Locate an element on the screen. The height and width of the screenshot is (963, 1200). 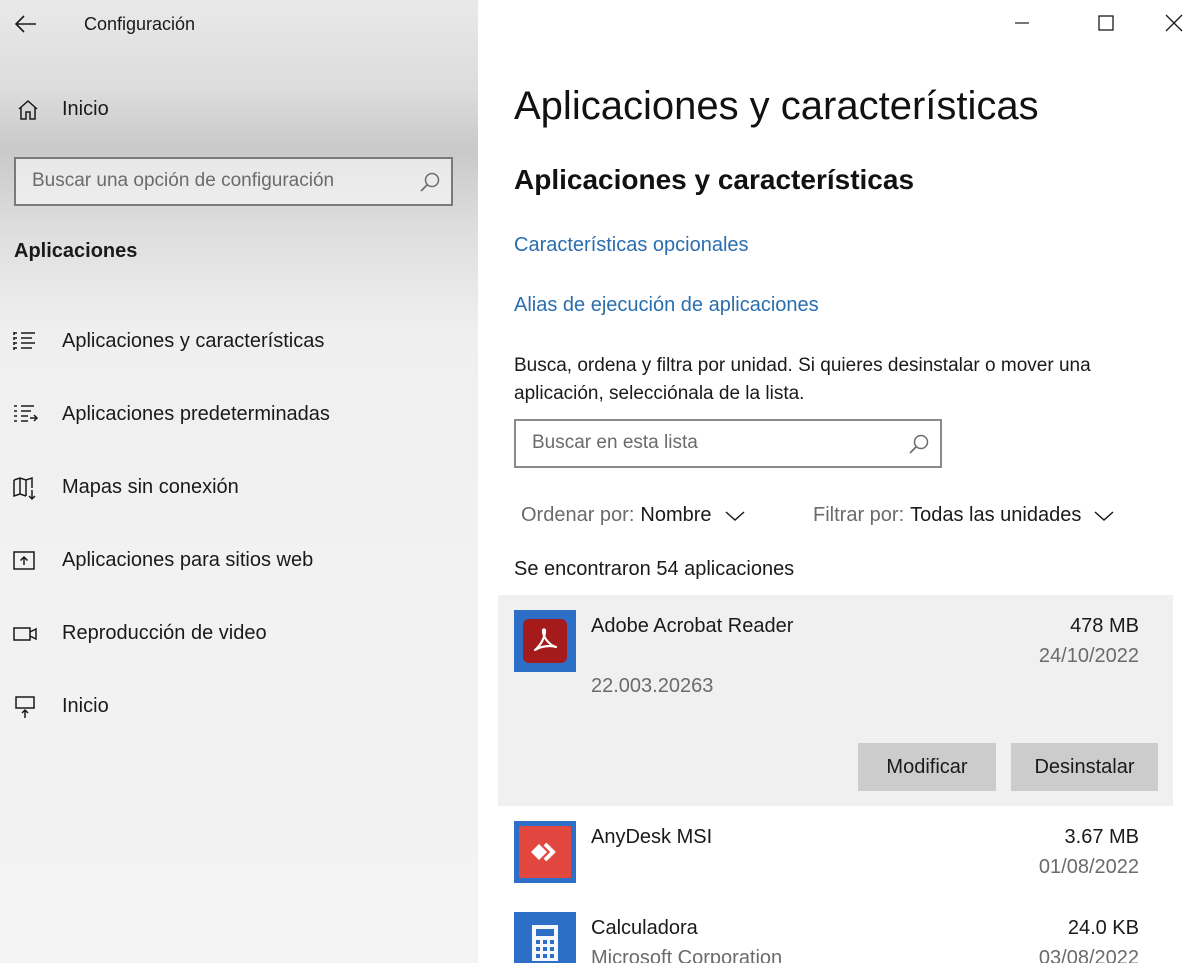
app-install-date: 03/08/2022 is located at coordinates (1088, 955).